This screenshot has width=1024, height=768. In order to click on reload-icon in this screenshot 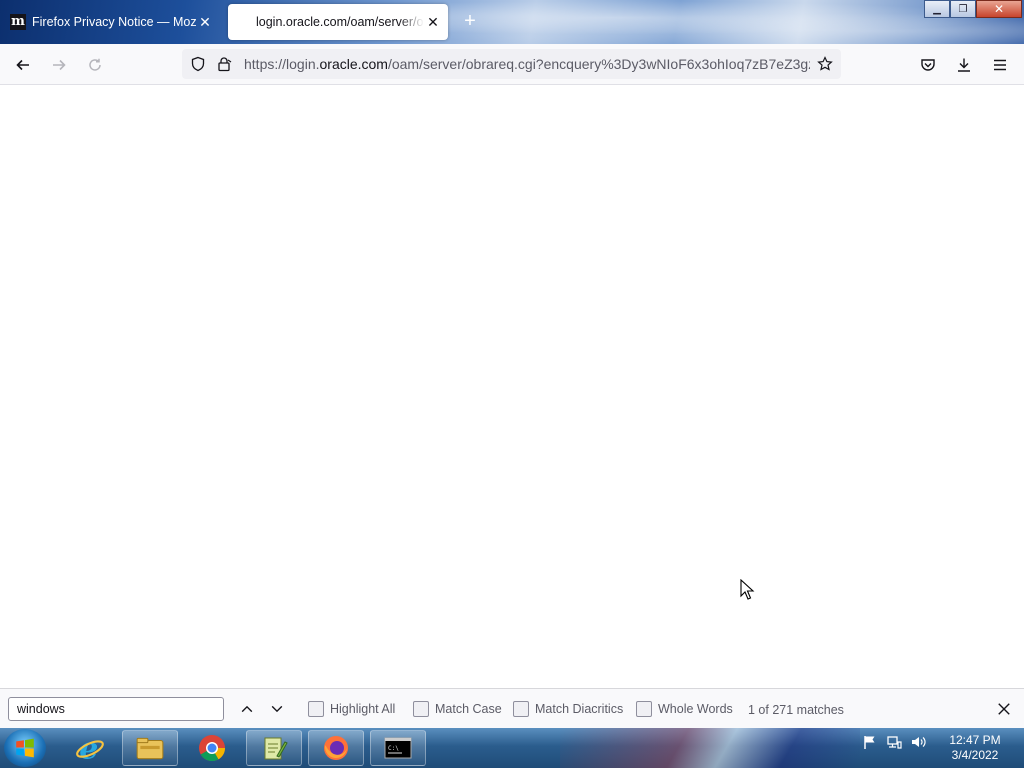, I will do `click(95, 64)`.